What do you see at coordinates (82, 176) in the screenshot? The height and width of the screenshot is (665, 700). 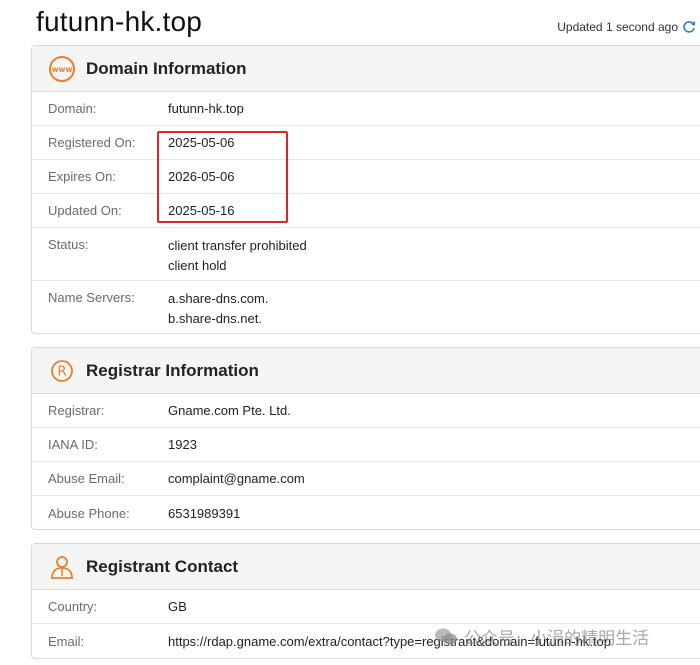 I see `row-label: Expires On:` at bounding box center [82, 176].